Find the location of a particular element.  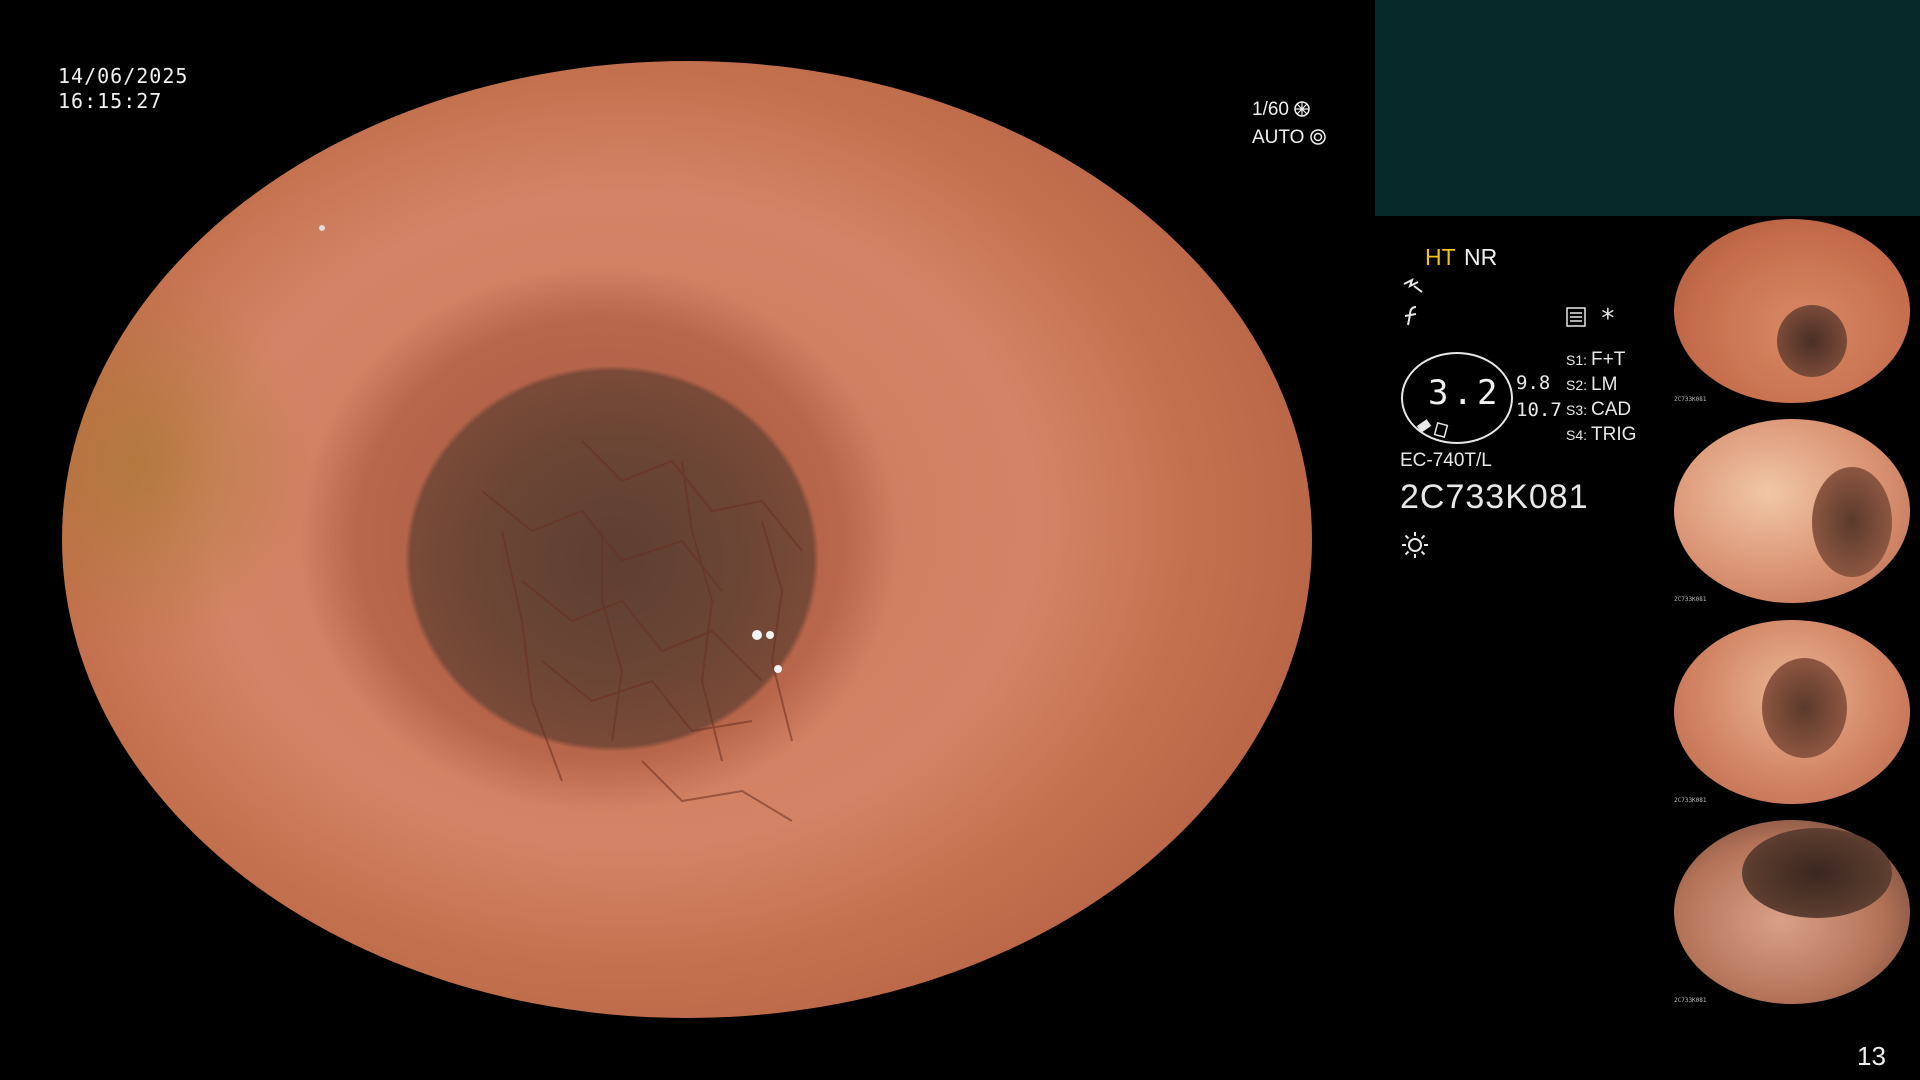

shutter-speed: 1/60 is located at coordinates (1281, 110).